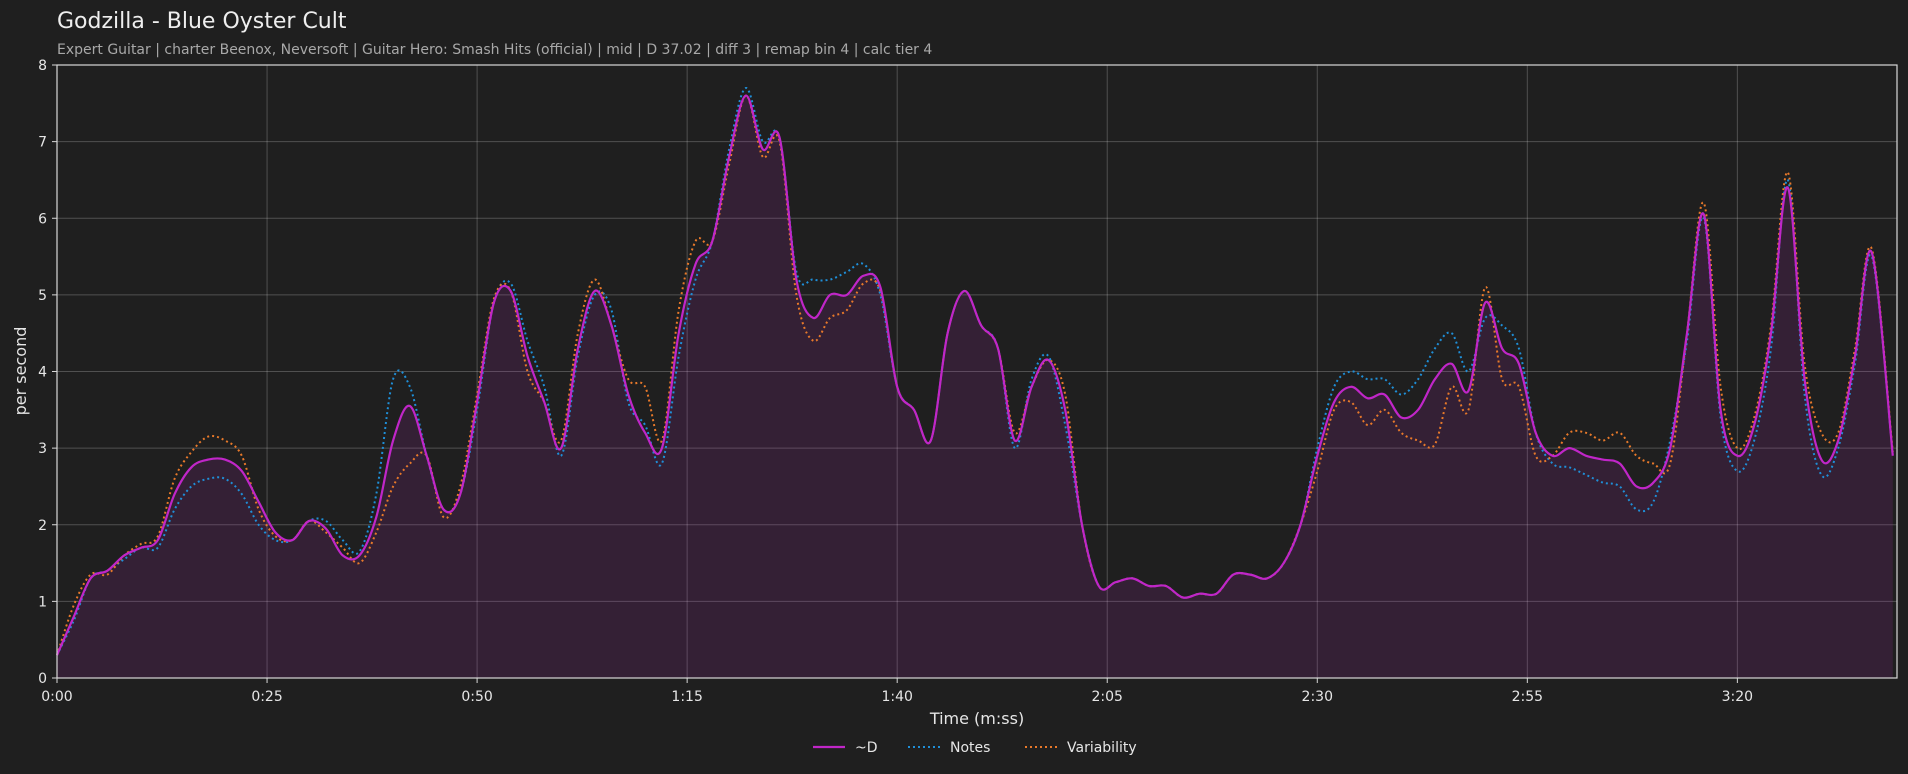 The height and width of the screenshot is (774, 1908). What do you see at coordinates (42, 143) in the screenshot?
I see `y-tick-label: 7` at bounding box center [42, 143].